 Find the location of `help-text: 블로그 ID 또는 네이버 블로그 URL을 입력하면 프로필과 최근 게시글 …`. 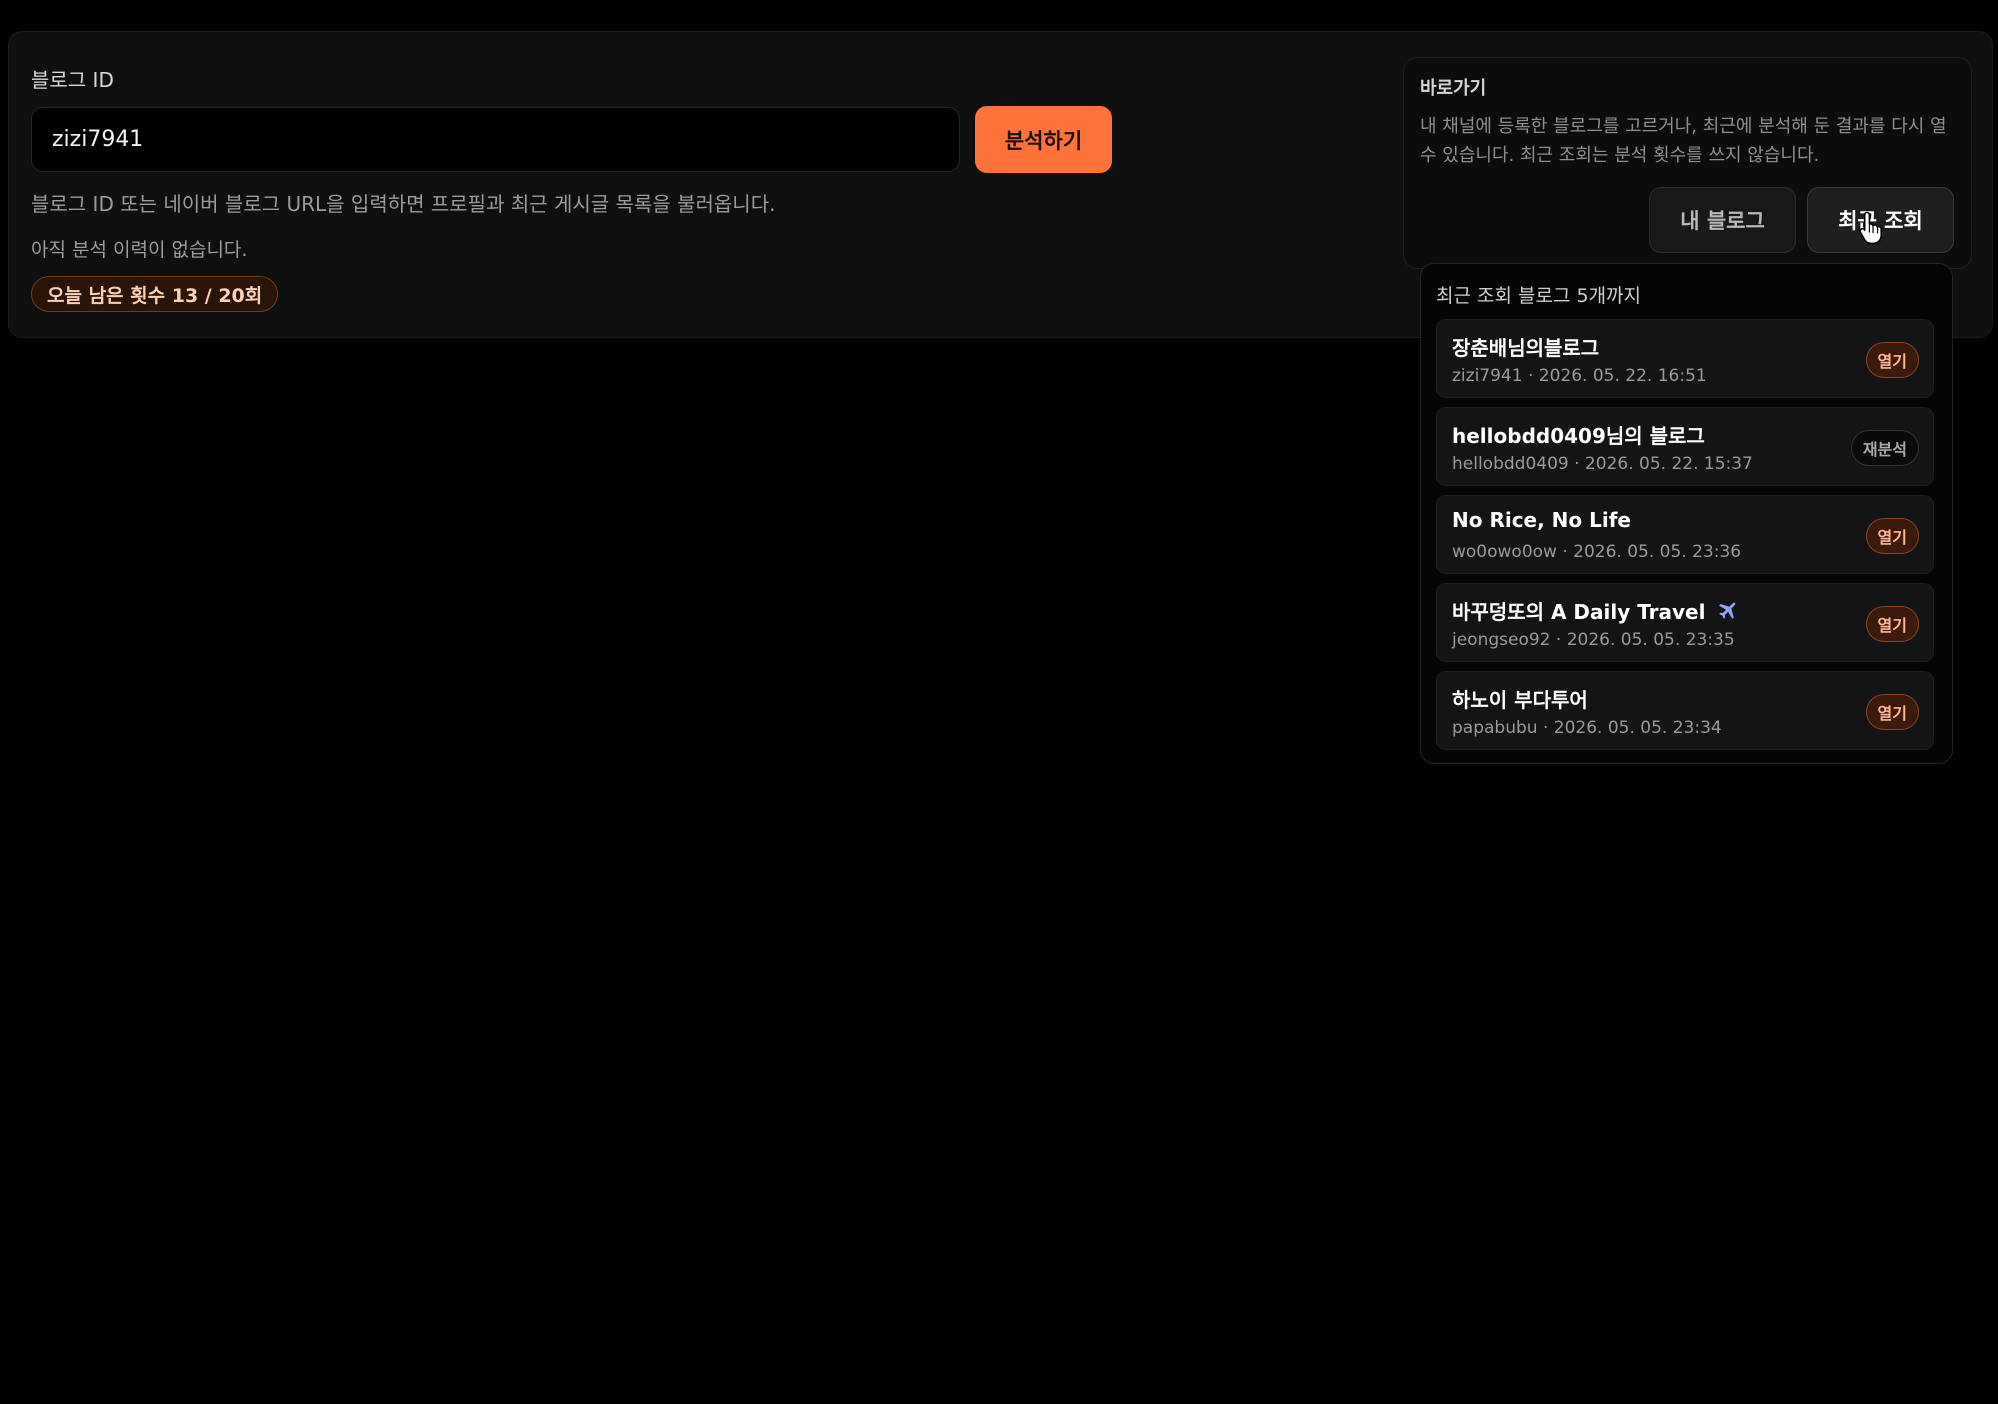

help-text: 블로그 ID 또는 네이버 블로그 URL을 입력하면 프로필과 최근 게시글 … is located at coordinates (403, 204).